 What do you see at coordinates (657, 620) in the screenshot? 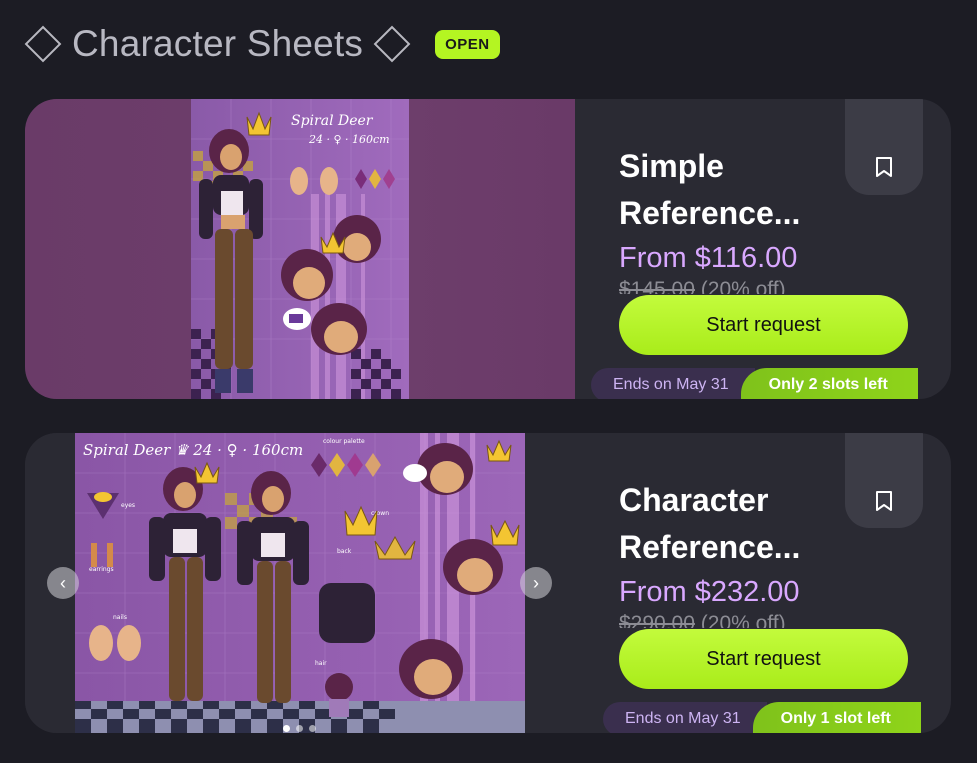
I see `old-price-amount: $290.00` at bounding box center [657, 620].